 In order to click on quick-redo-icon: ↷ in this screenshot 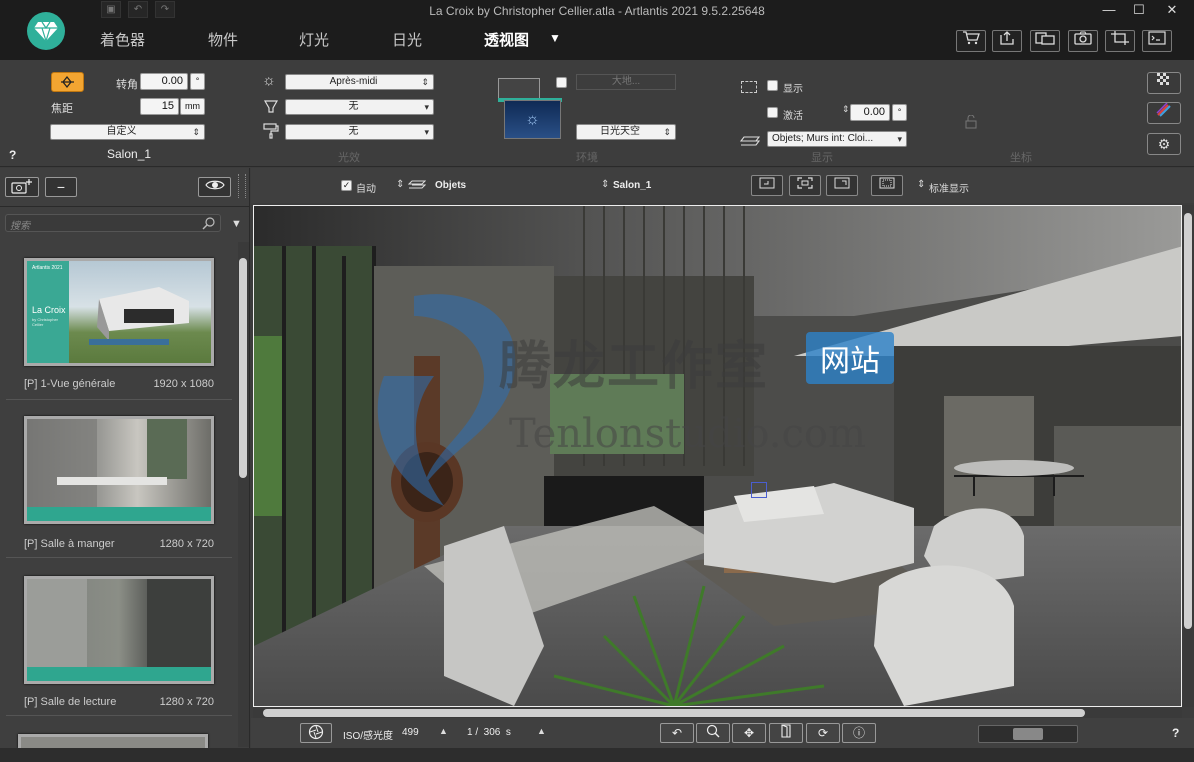, I will do `click(165, 9)`.